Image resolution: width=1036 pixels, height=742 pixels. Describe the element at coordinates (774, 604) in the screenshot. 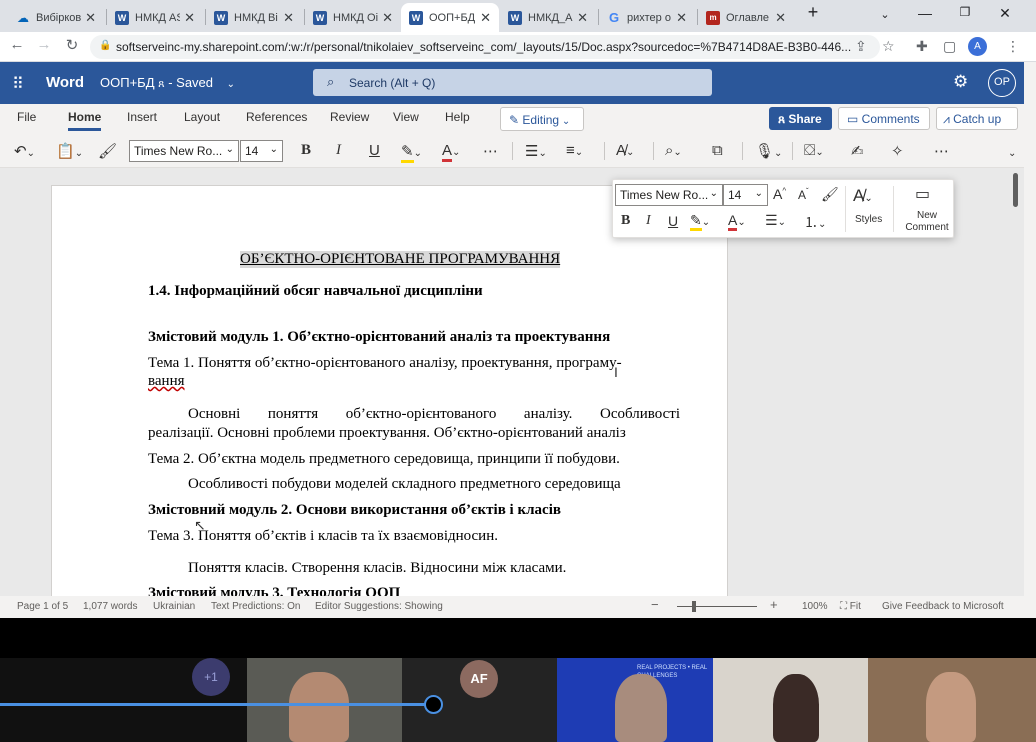

I see `zoom-in-icon: +` at that location.